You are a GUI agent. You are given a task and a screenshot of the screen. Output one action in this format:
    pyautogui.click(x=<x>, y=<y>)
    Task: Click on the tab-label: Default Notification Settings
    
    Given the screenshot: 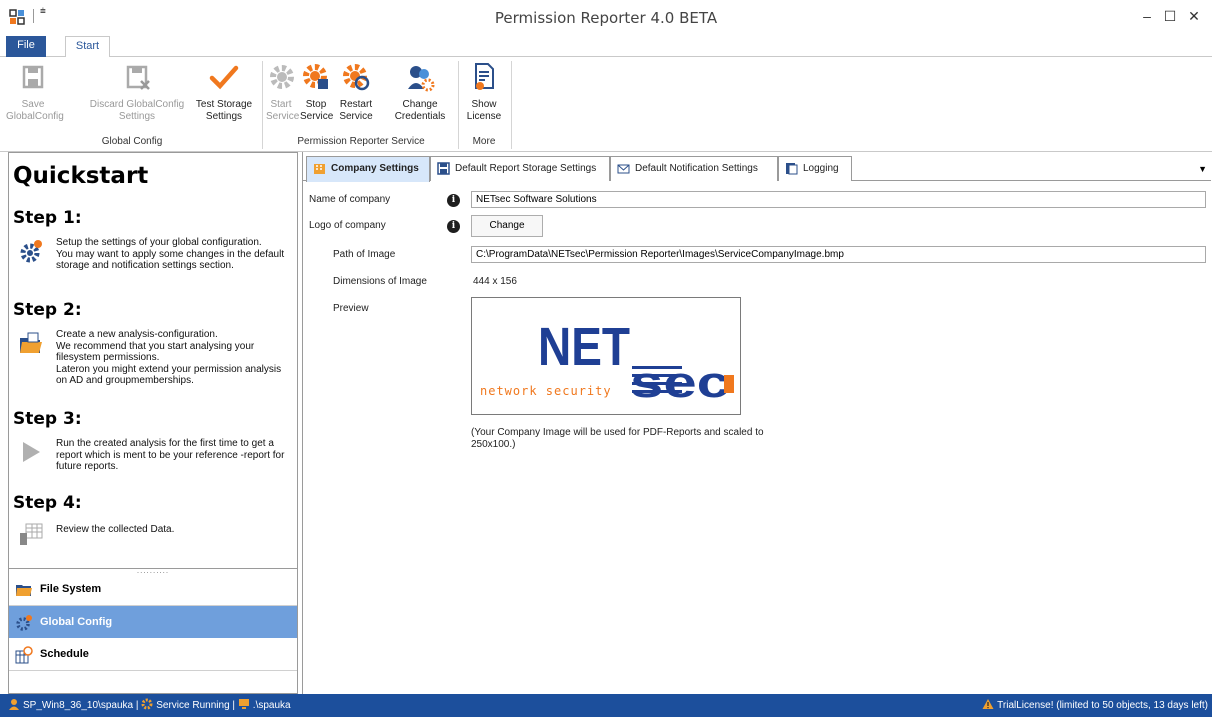 What is the action you would take?
    pyautogui.click(x=696, y=168)
    